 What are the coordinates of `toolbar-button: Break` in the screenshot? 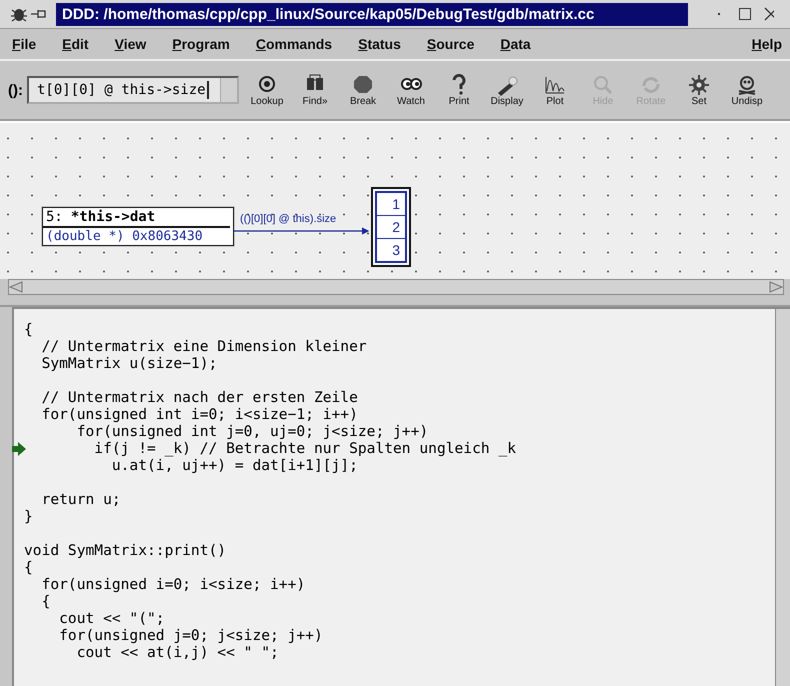 It's located at (363, 90).